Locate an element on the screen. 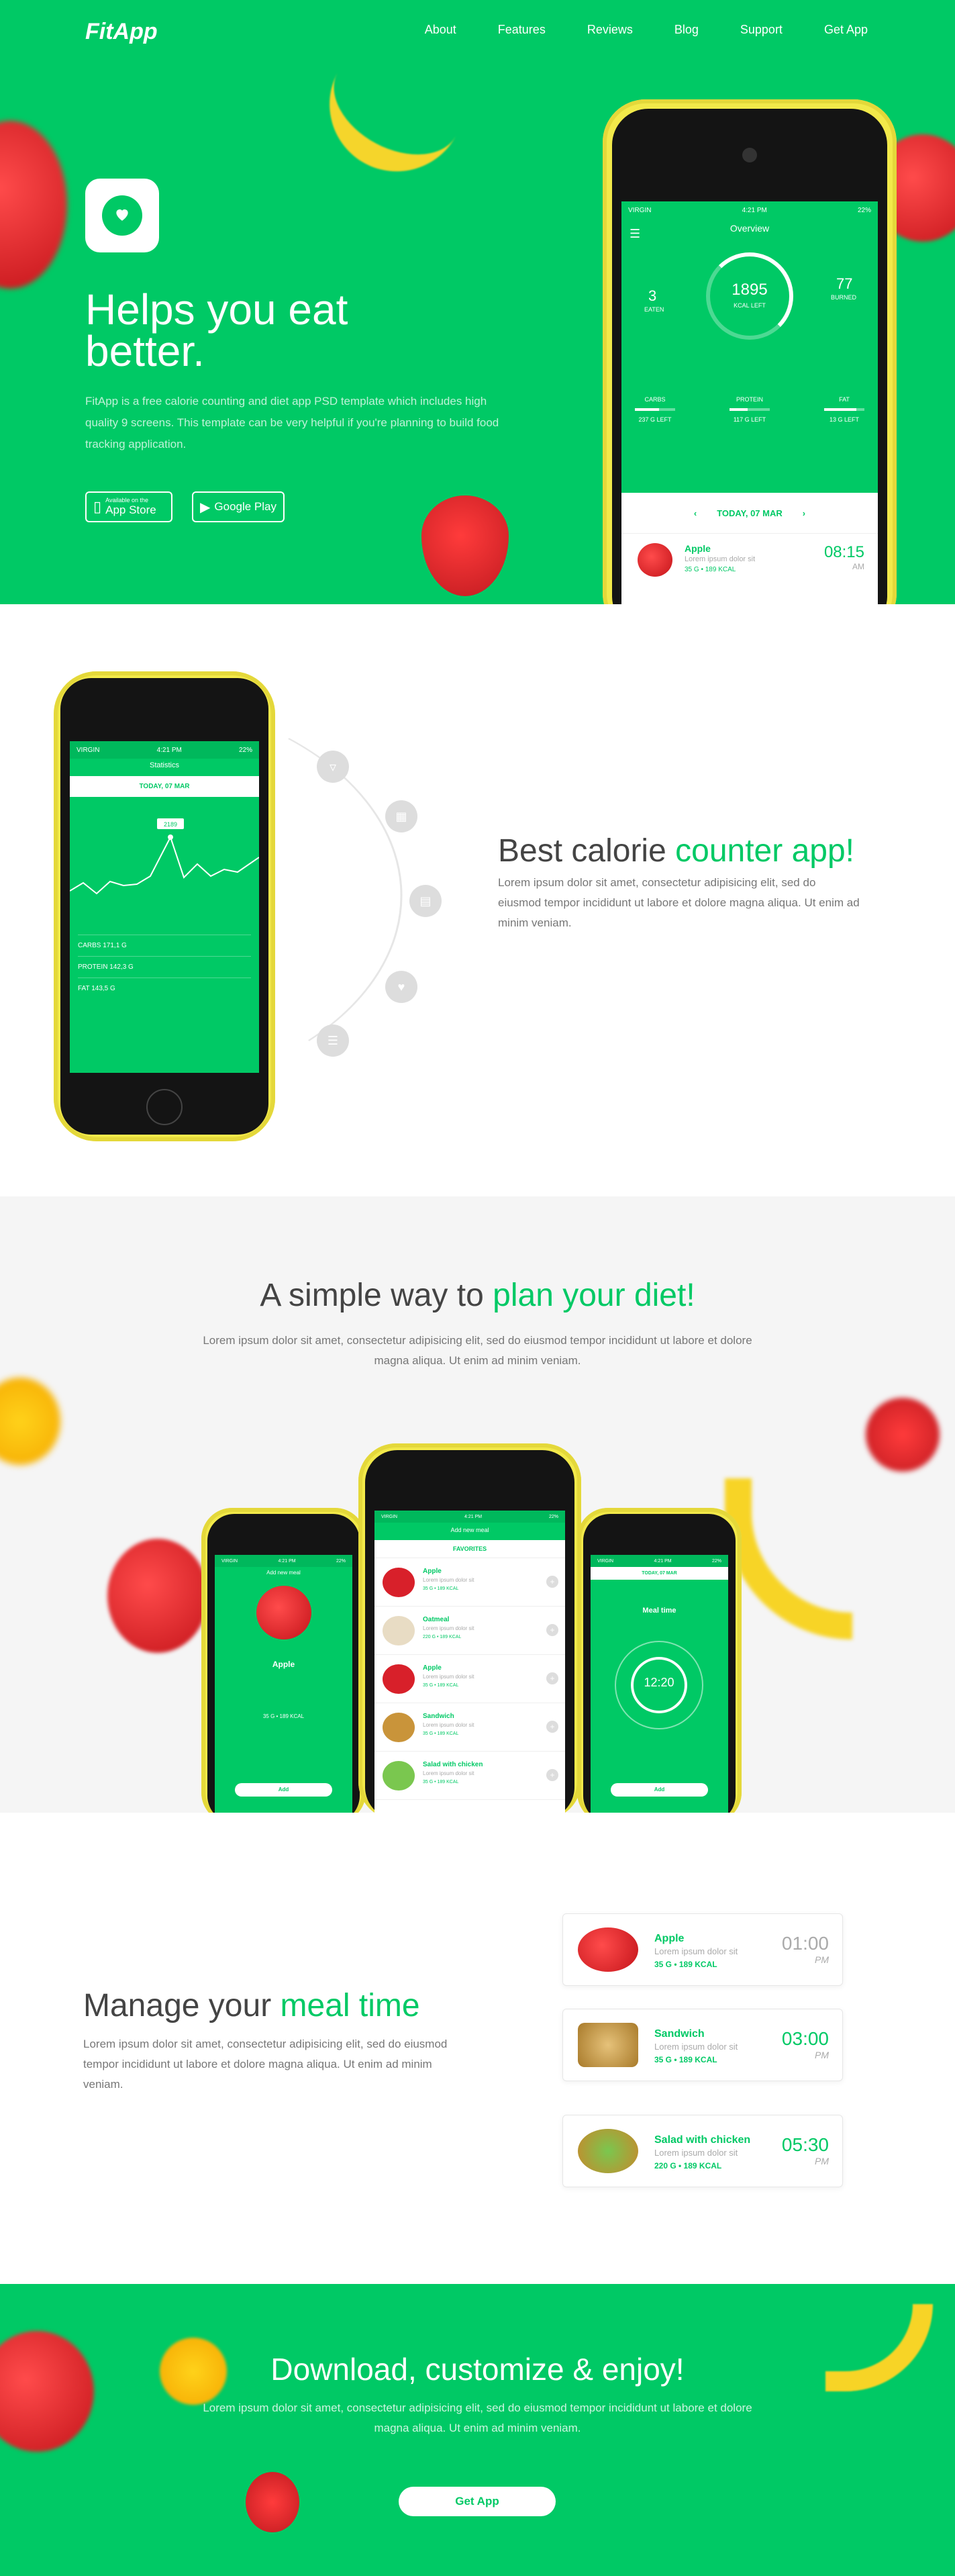  date-selector: TODAY, 07 MAR is located at coordinates (165, 786).